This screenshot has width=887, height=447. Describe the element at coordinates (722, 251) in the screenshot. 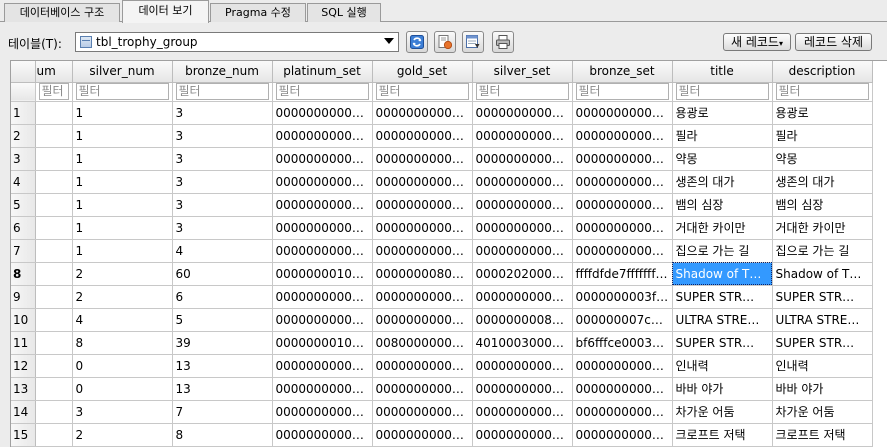

I see `table-cell: 집으로 가는 길` at that location.